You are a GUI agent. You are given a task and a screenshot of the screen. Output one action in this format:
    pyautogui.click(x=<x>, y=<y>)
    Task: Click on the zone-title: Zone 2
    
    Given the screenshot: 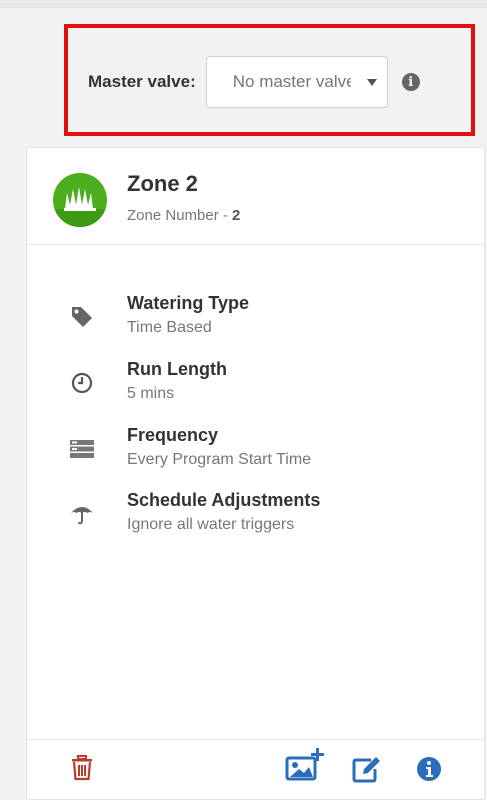 What is the action you would take?
    pyautogui.click(x=162, y=183)
    